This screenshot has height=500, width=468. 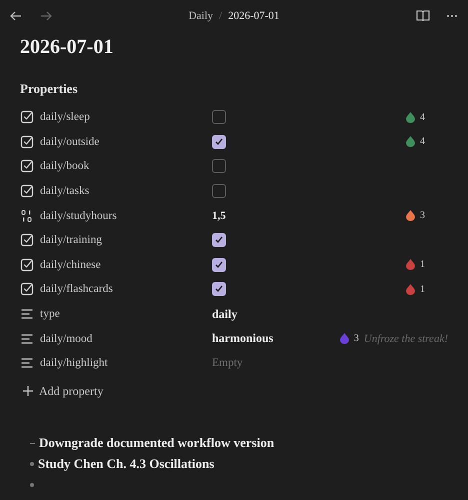 I want to click on property-value: daily, so click(x=225, y=314).